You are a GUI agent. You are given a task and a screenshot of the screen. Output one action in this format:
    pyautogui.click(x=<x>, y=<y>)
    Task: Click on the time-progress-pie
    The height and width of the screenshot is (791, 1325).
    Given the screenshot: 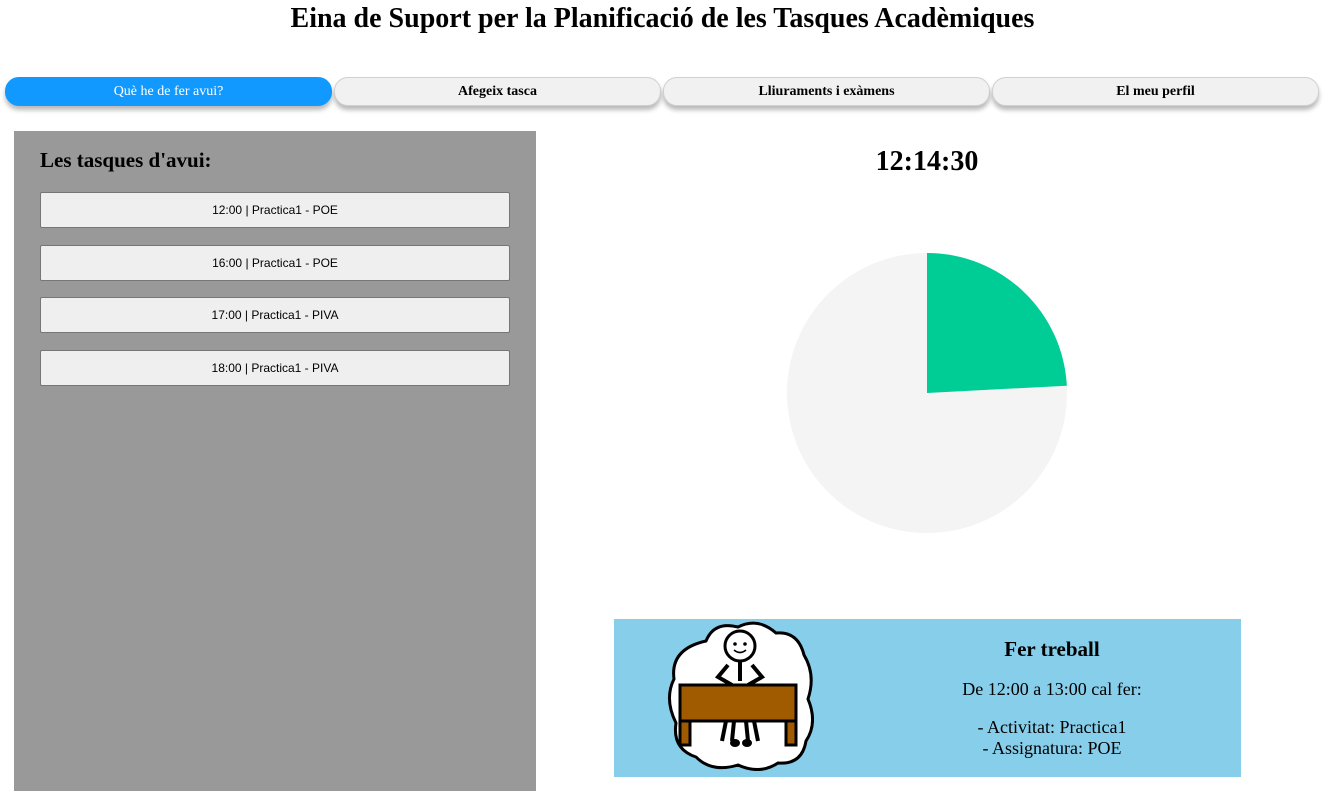 What is the action you would take?
    pyautogui.click(x=927, y=393)
    